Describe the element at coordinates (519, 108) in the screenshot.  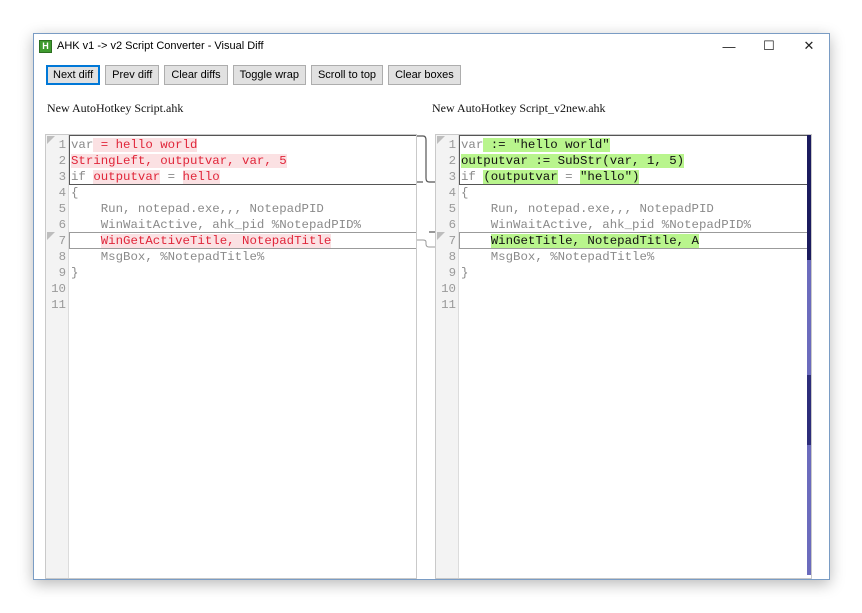
I see `right-file-title: New AutoHotkey Script_v2new.ahk` at that location.